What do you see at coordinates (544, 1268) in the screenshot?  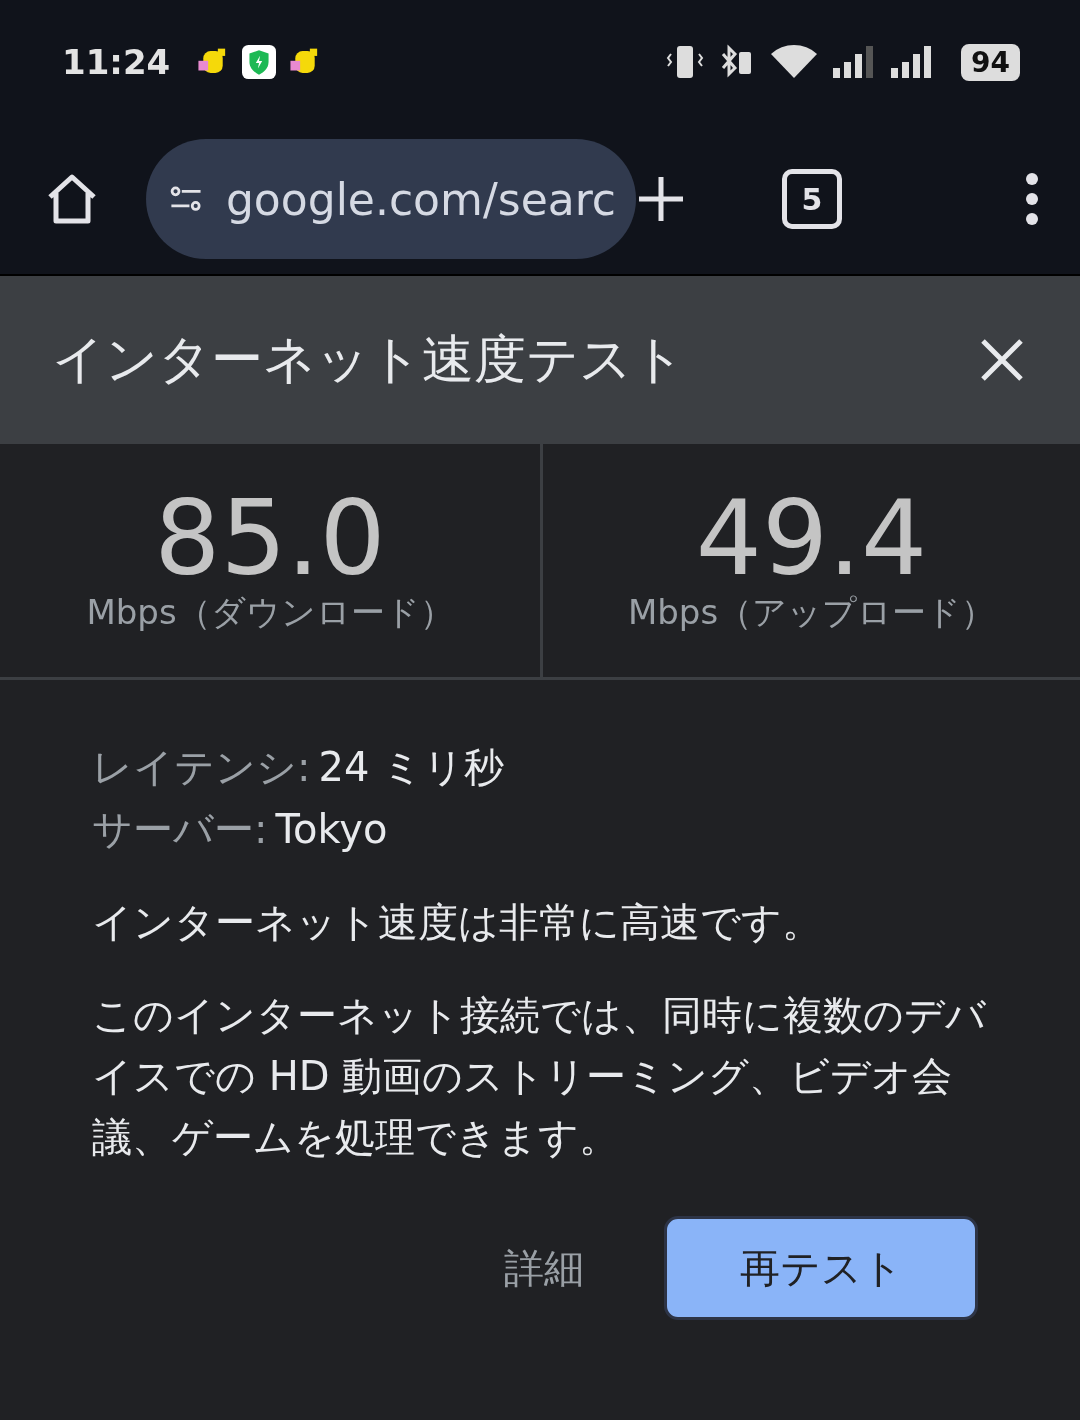 I see `details-button: 詳細` at bounding box center [544, 1268].